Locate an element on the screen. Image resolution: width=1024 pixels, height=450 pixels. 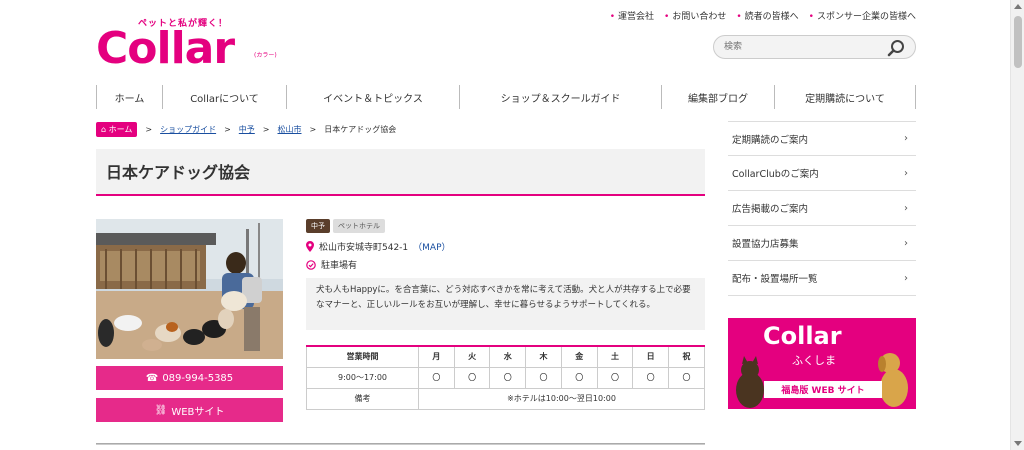
breadcrumb-current: 日本ケアドッグ協会 is located at coordinates (360, 129).